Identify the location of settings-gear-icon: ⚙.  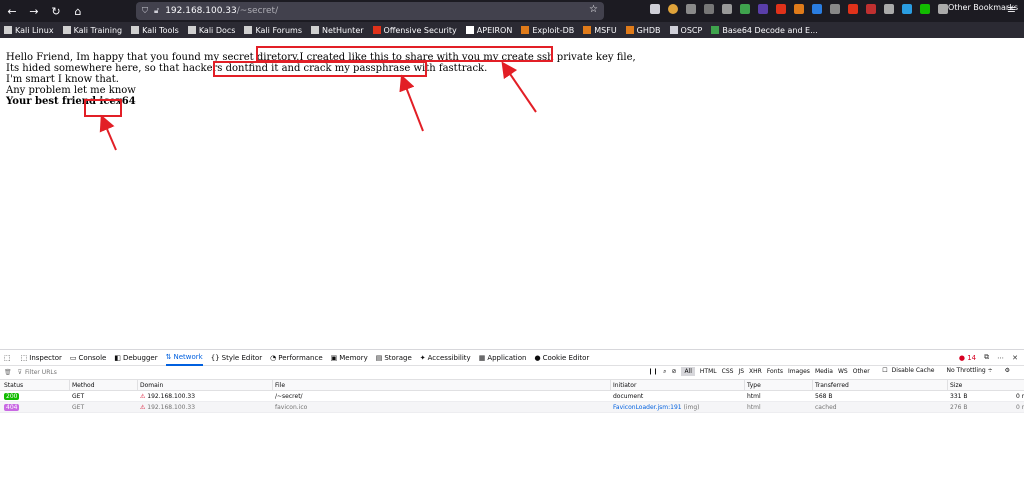
(1007, 370).